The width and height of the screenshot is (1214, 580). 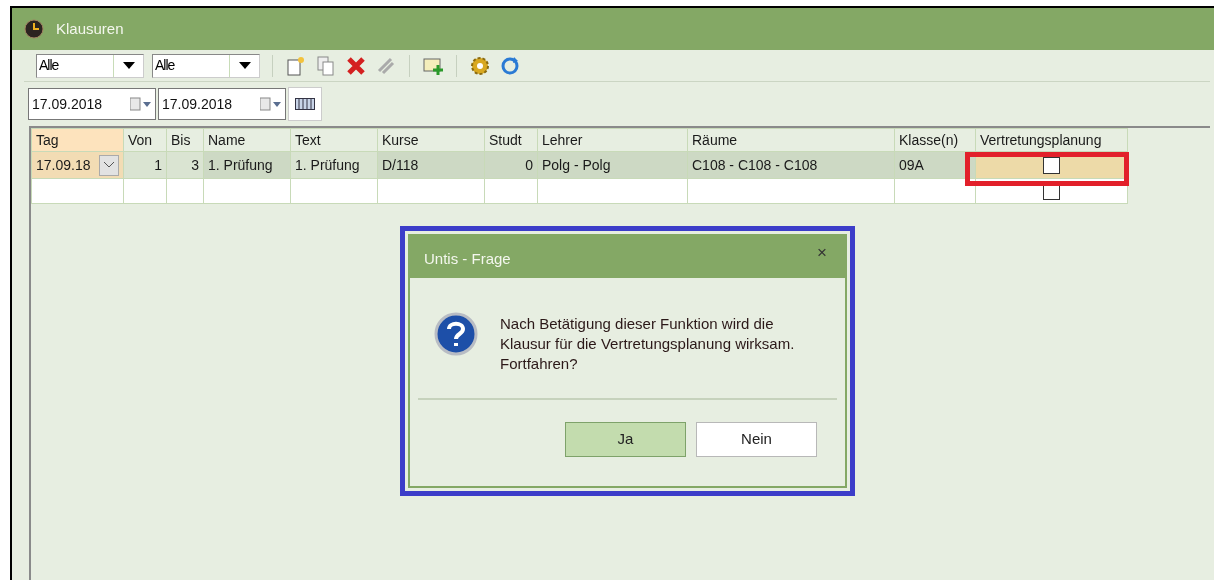 I want to click on column-header: Von, so click(x=145, y=140).